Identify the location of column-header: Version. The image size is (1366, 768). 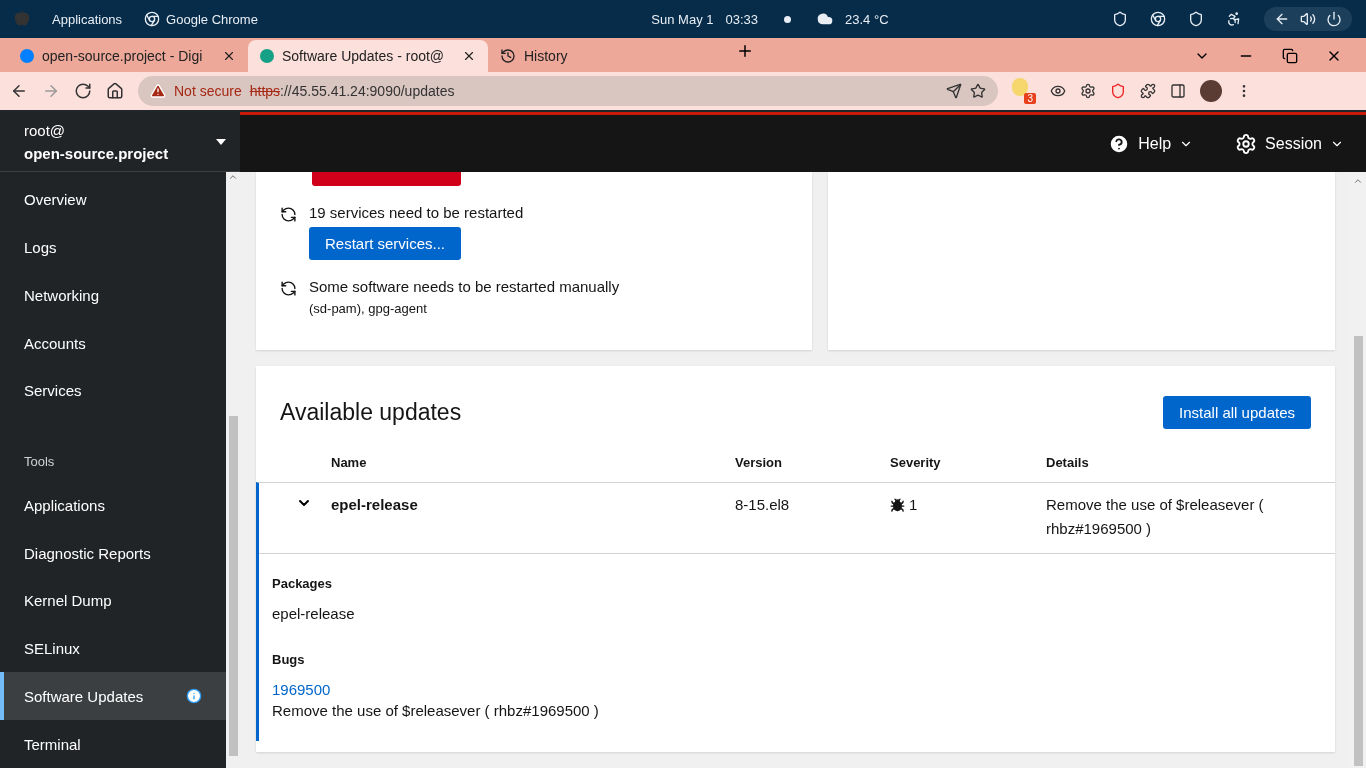
(759, 463).